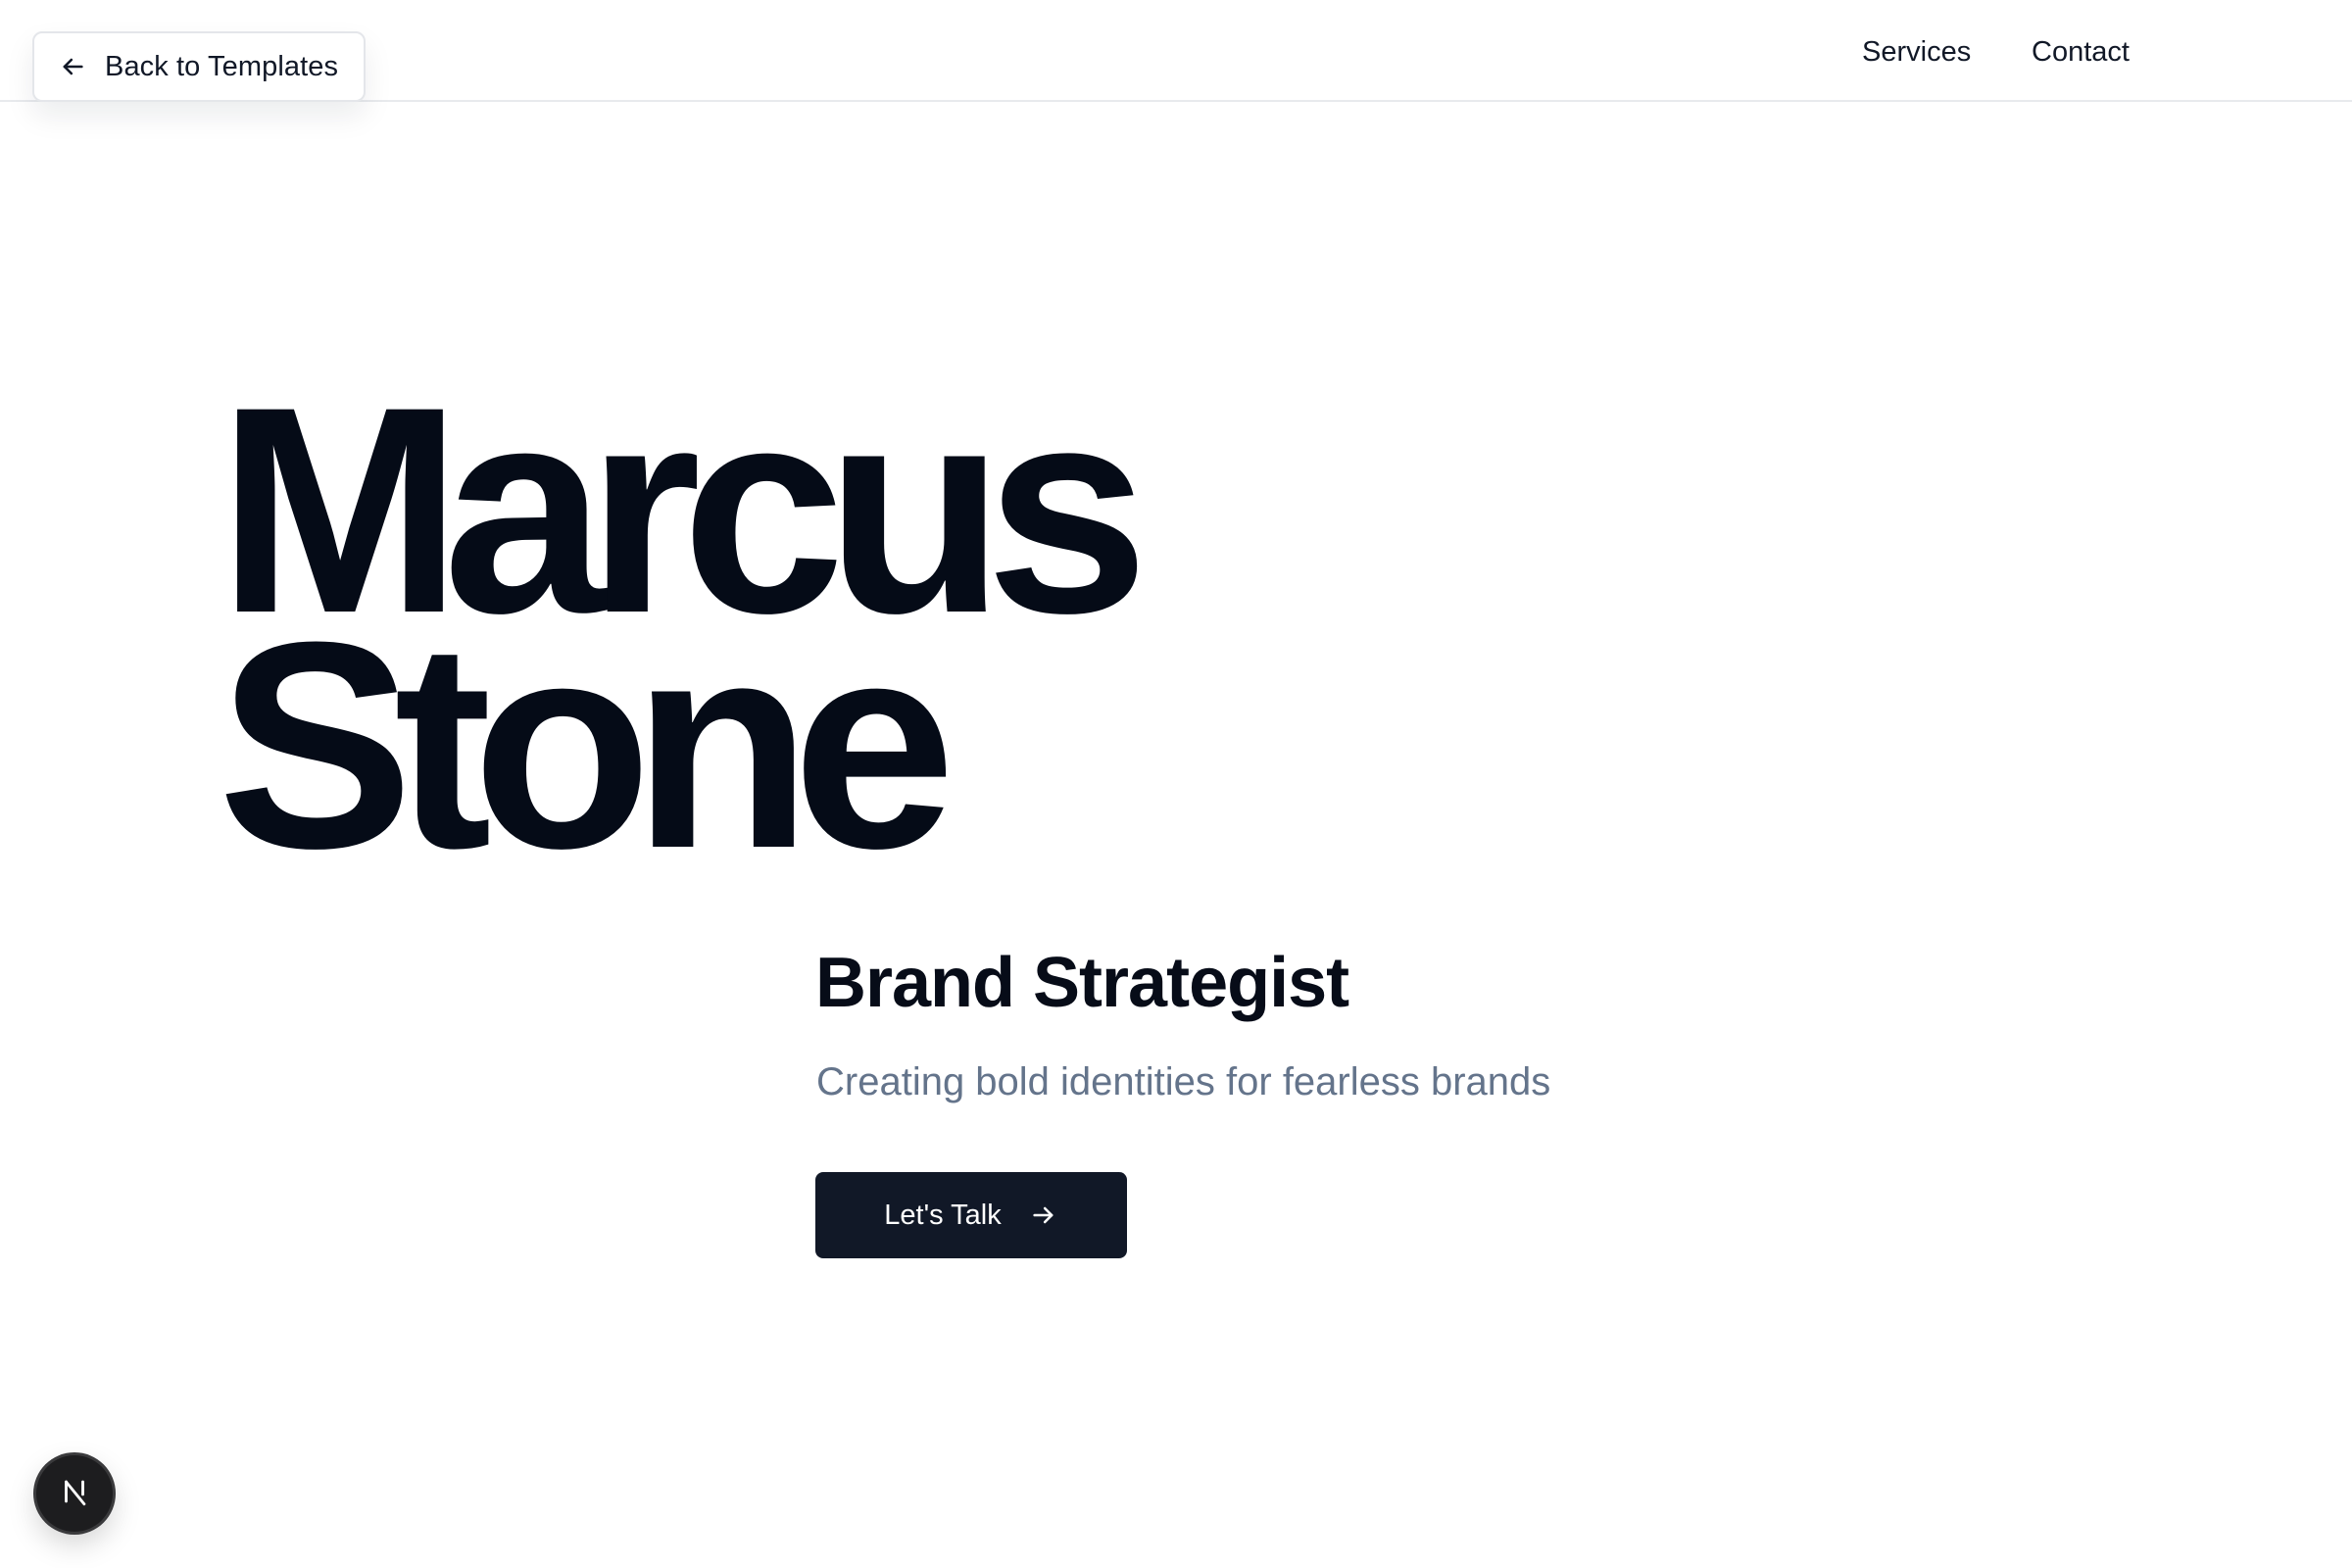 The width and height of the screenshot is (2352, 1568). I want to click on nav-item-contact: Contact, so click(2081, 52).